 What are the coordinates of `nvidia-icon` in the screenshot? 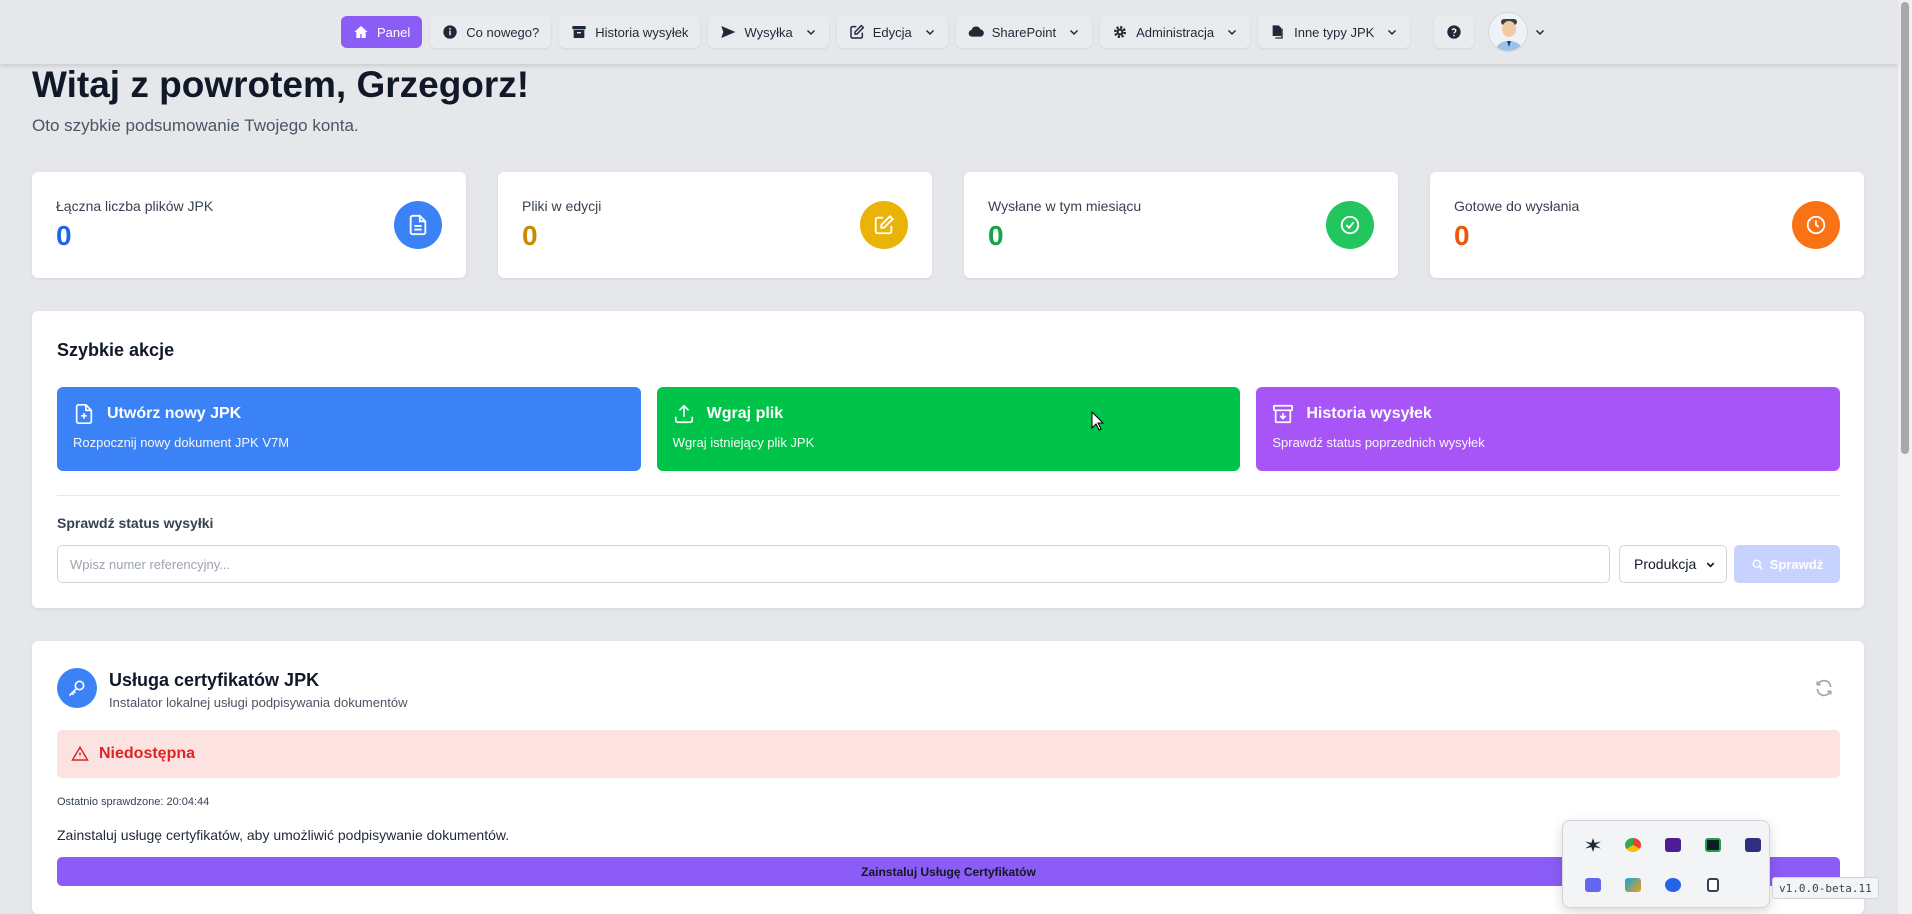 It's located at (1713, 845).